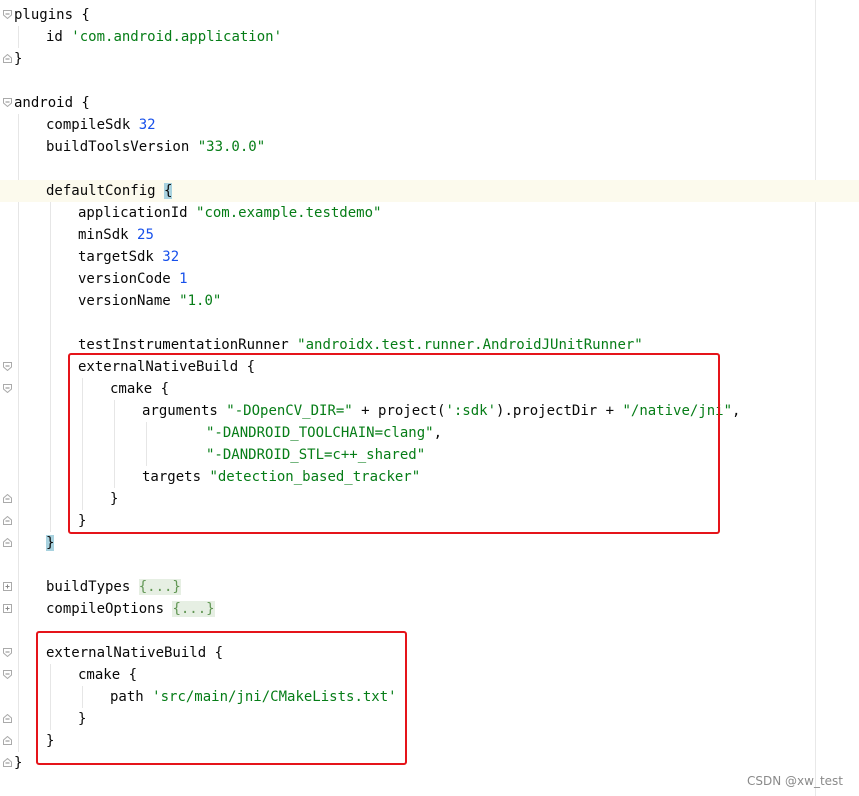 The height and width of the screenshot is (796, 859). What do you see at coordinates (429, 235) in the screenshot?
I see `code-line: minSdk 25` at bounding box center [429, 235].